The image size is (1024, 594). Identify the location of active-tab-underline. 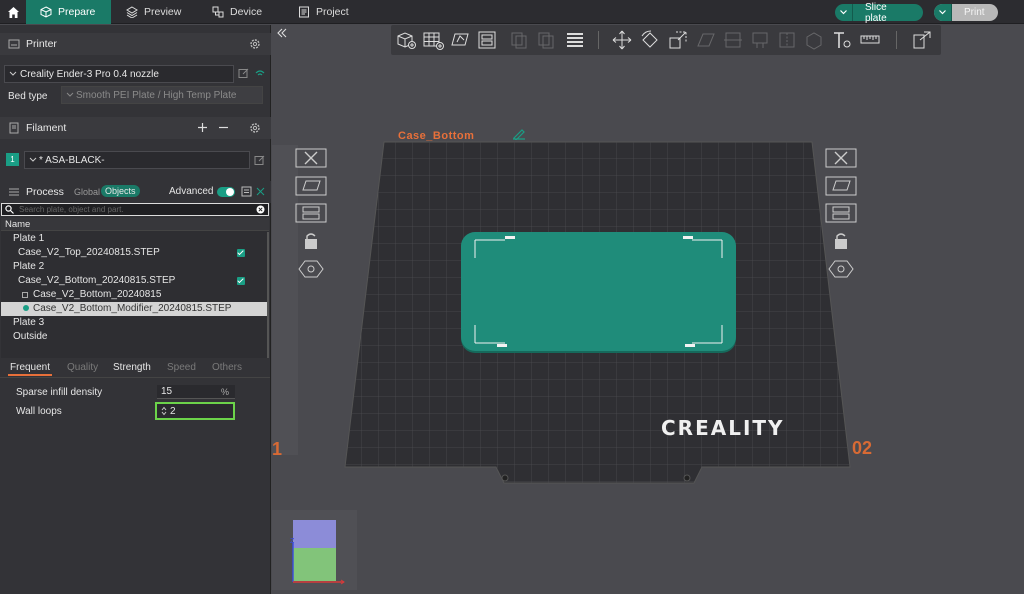
(30, 375).